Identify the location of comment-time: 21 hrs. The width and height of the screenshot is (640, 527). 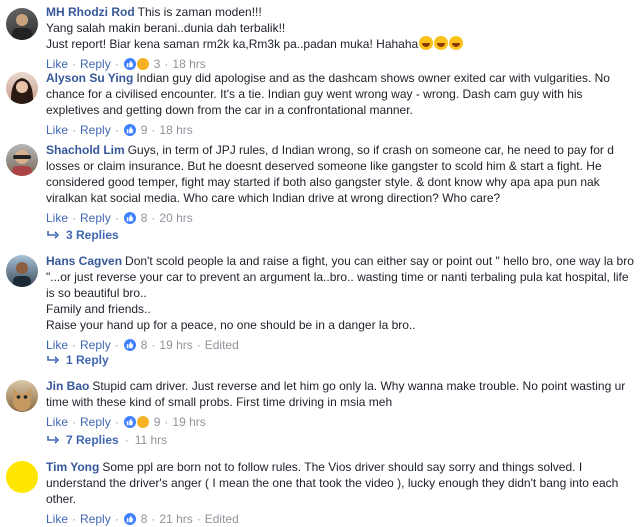
(175, 519).